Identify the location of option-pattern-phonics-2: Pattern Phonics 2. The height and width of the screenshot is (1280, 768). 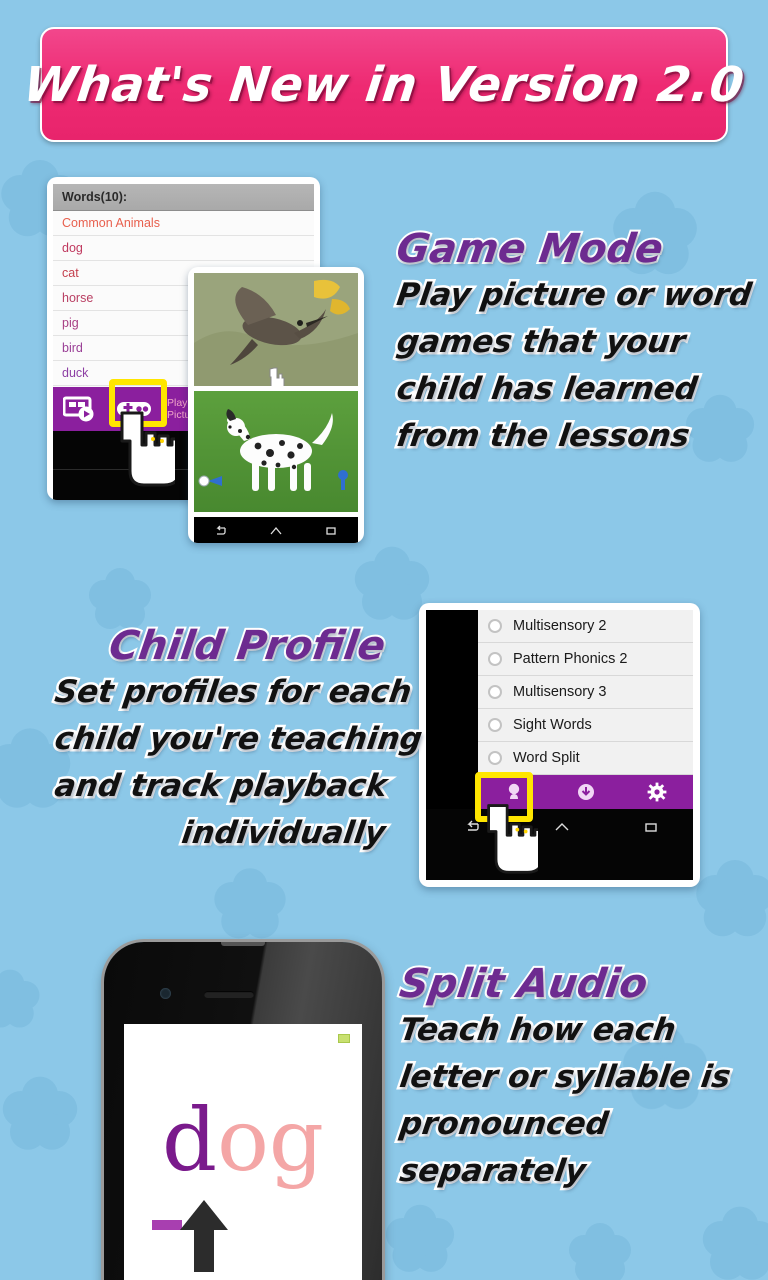
(585, 659).